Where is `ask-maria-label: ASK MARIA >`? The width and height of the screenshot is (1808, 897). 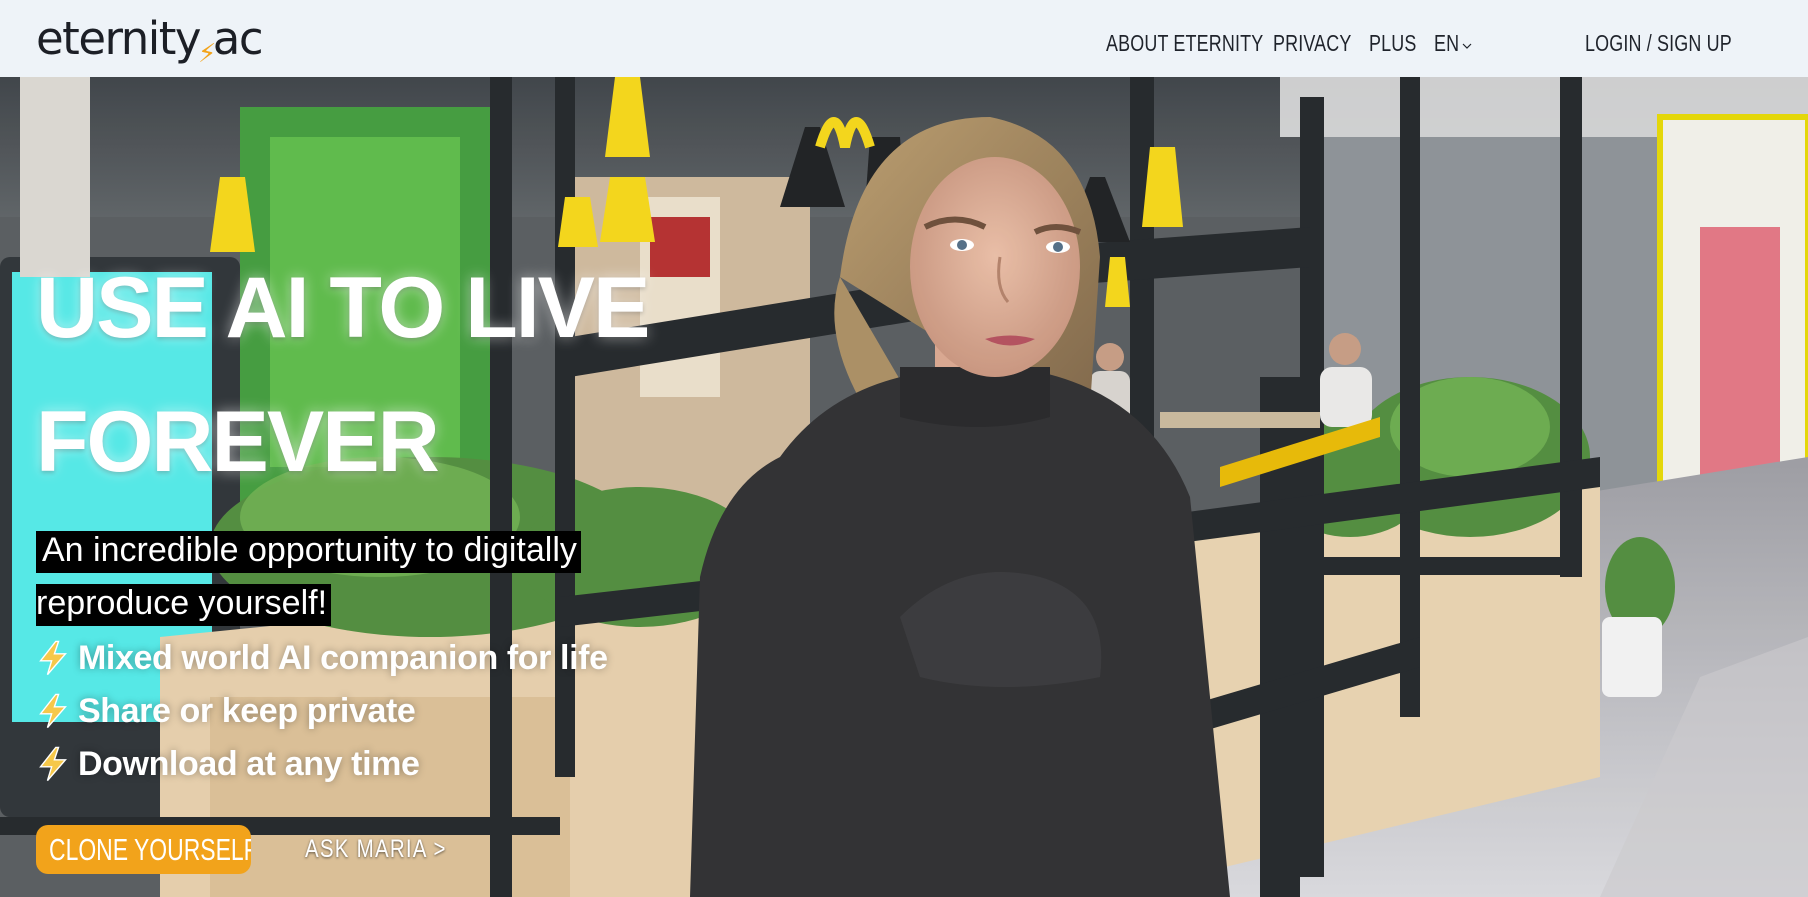
ask-maria-label: ASK MARIA > is located at coordinates (376, 849).